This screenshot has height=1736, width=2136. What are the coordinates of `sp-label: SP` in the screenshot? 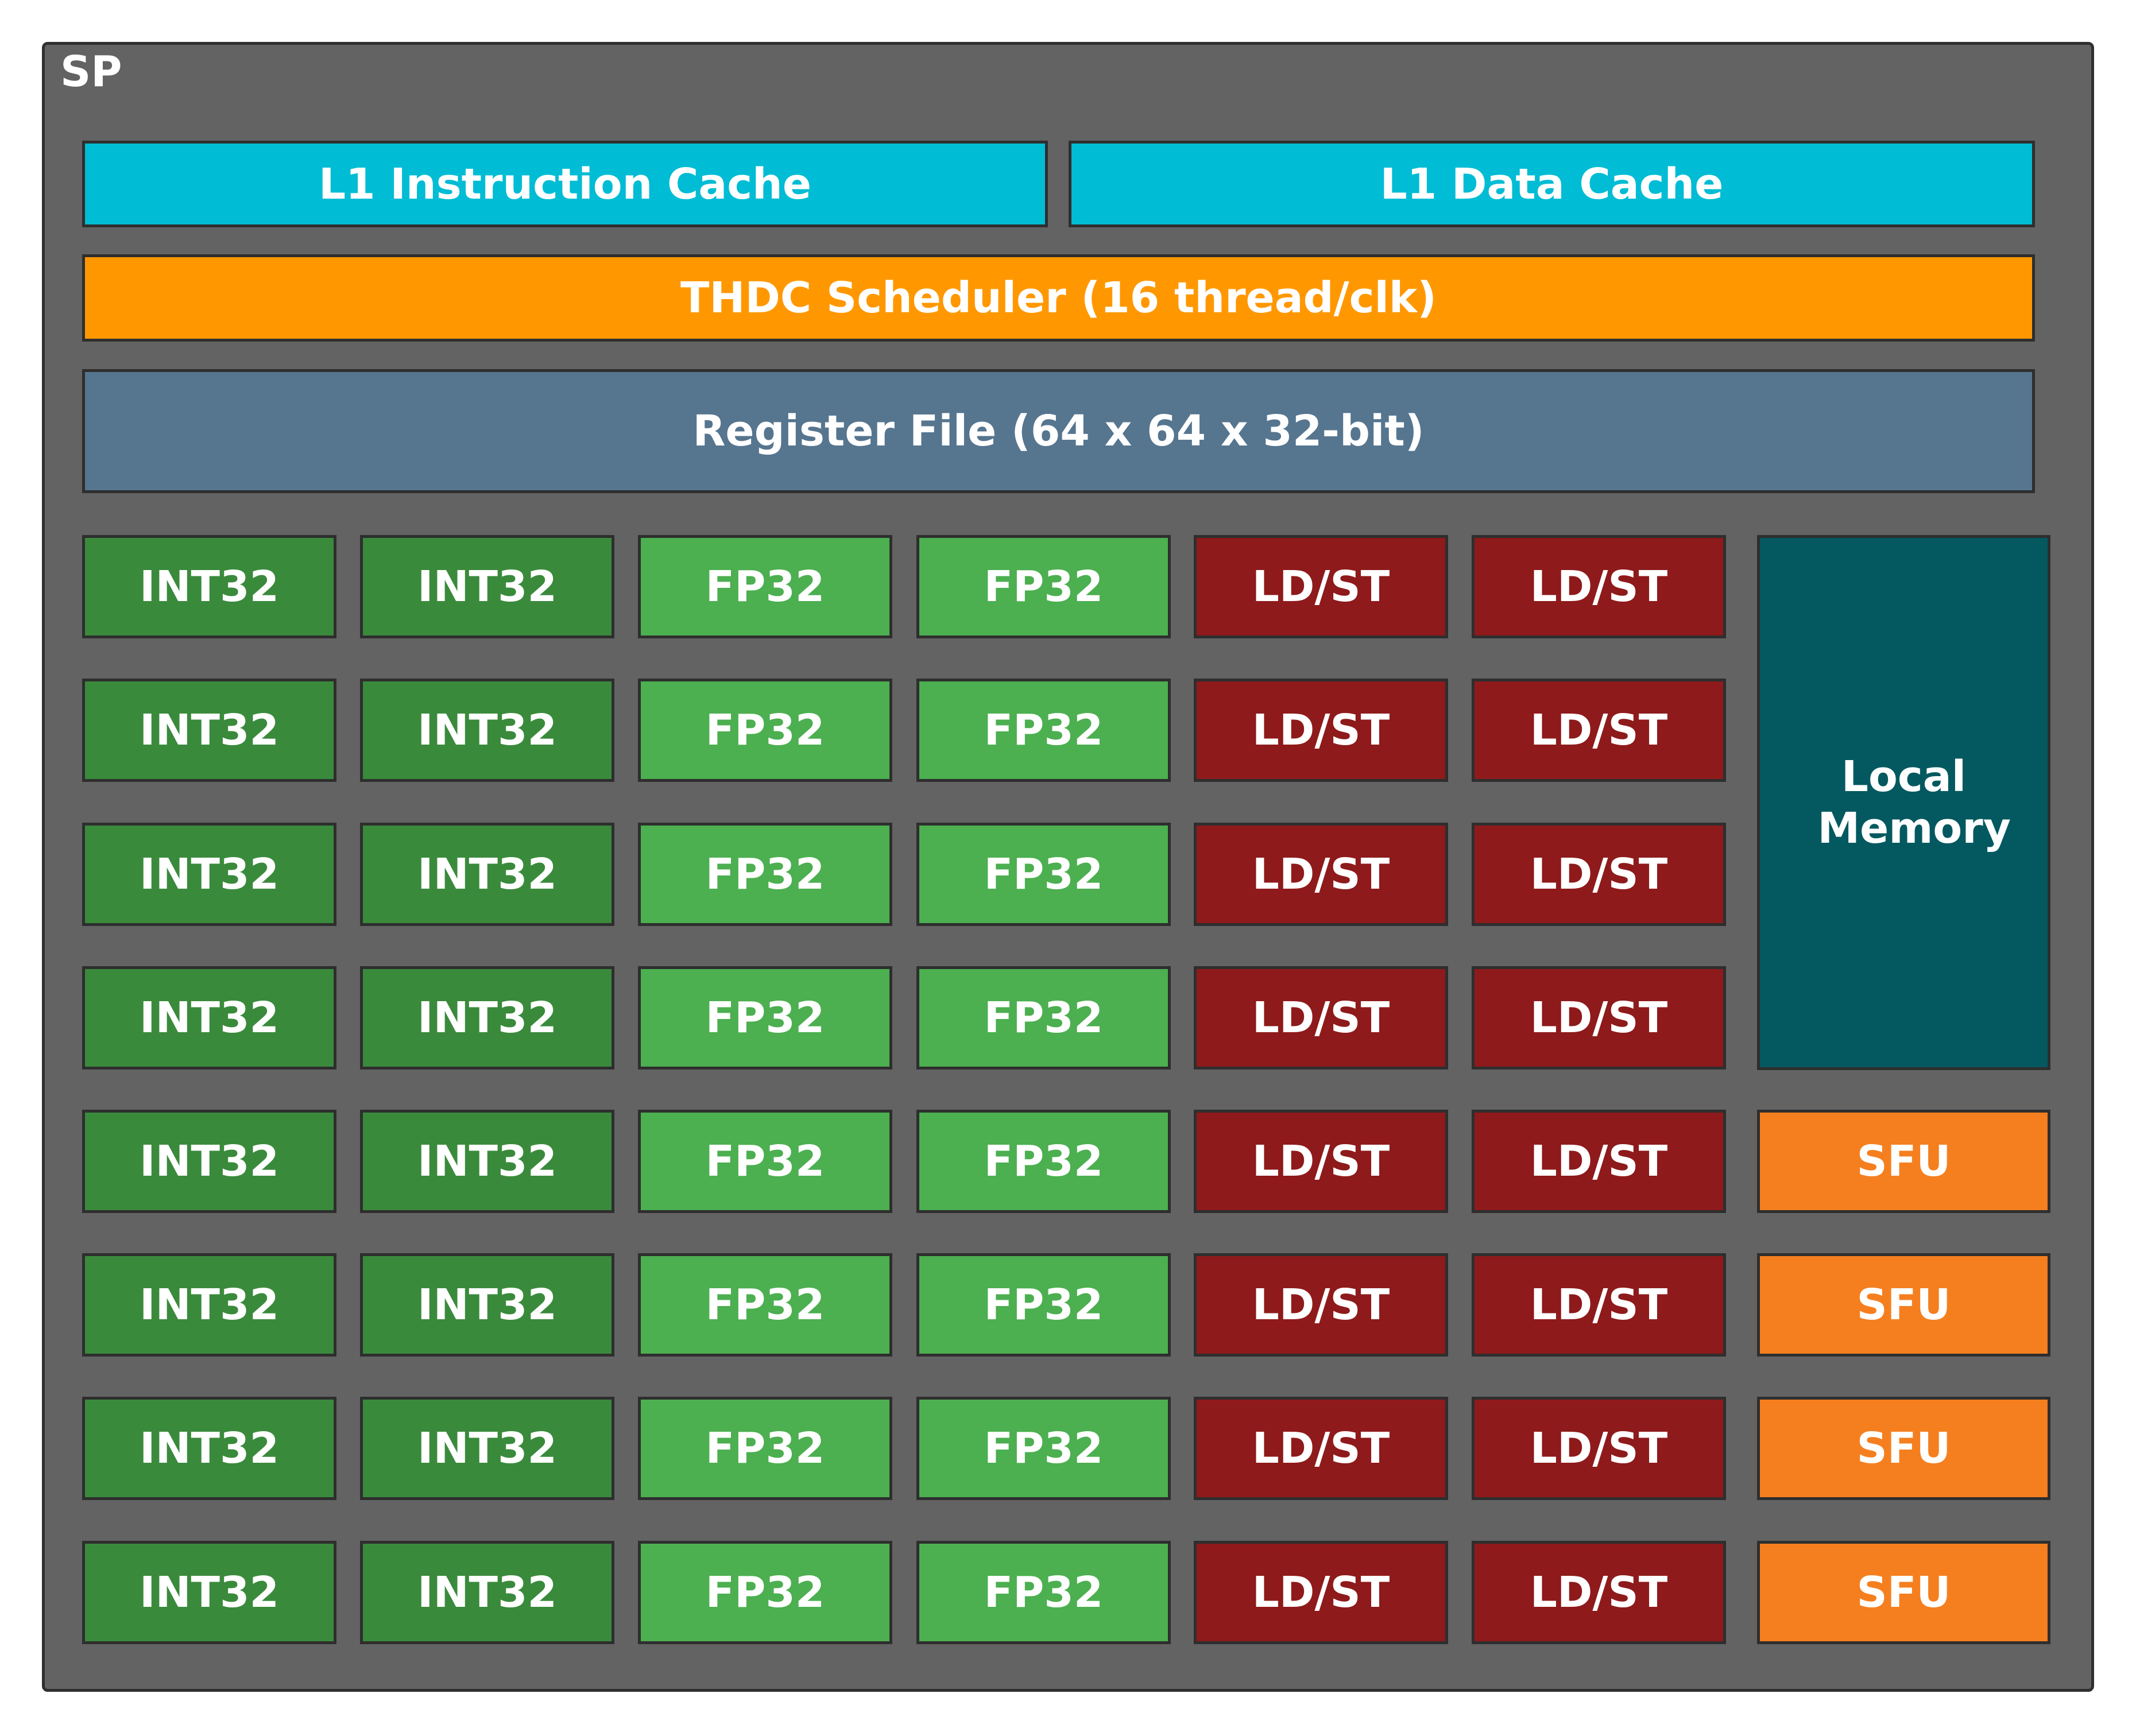 It's located at (91, 71).